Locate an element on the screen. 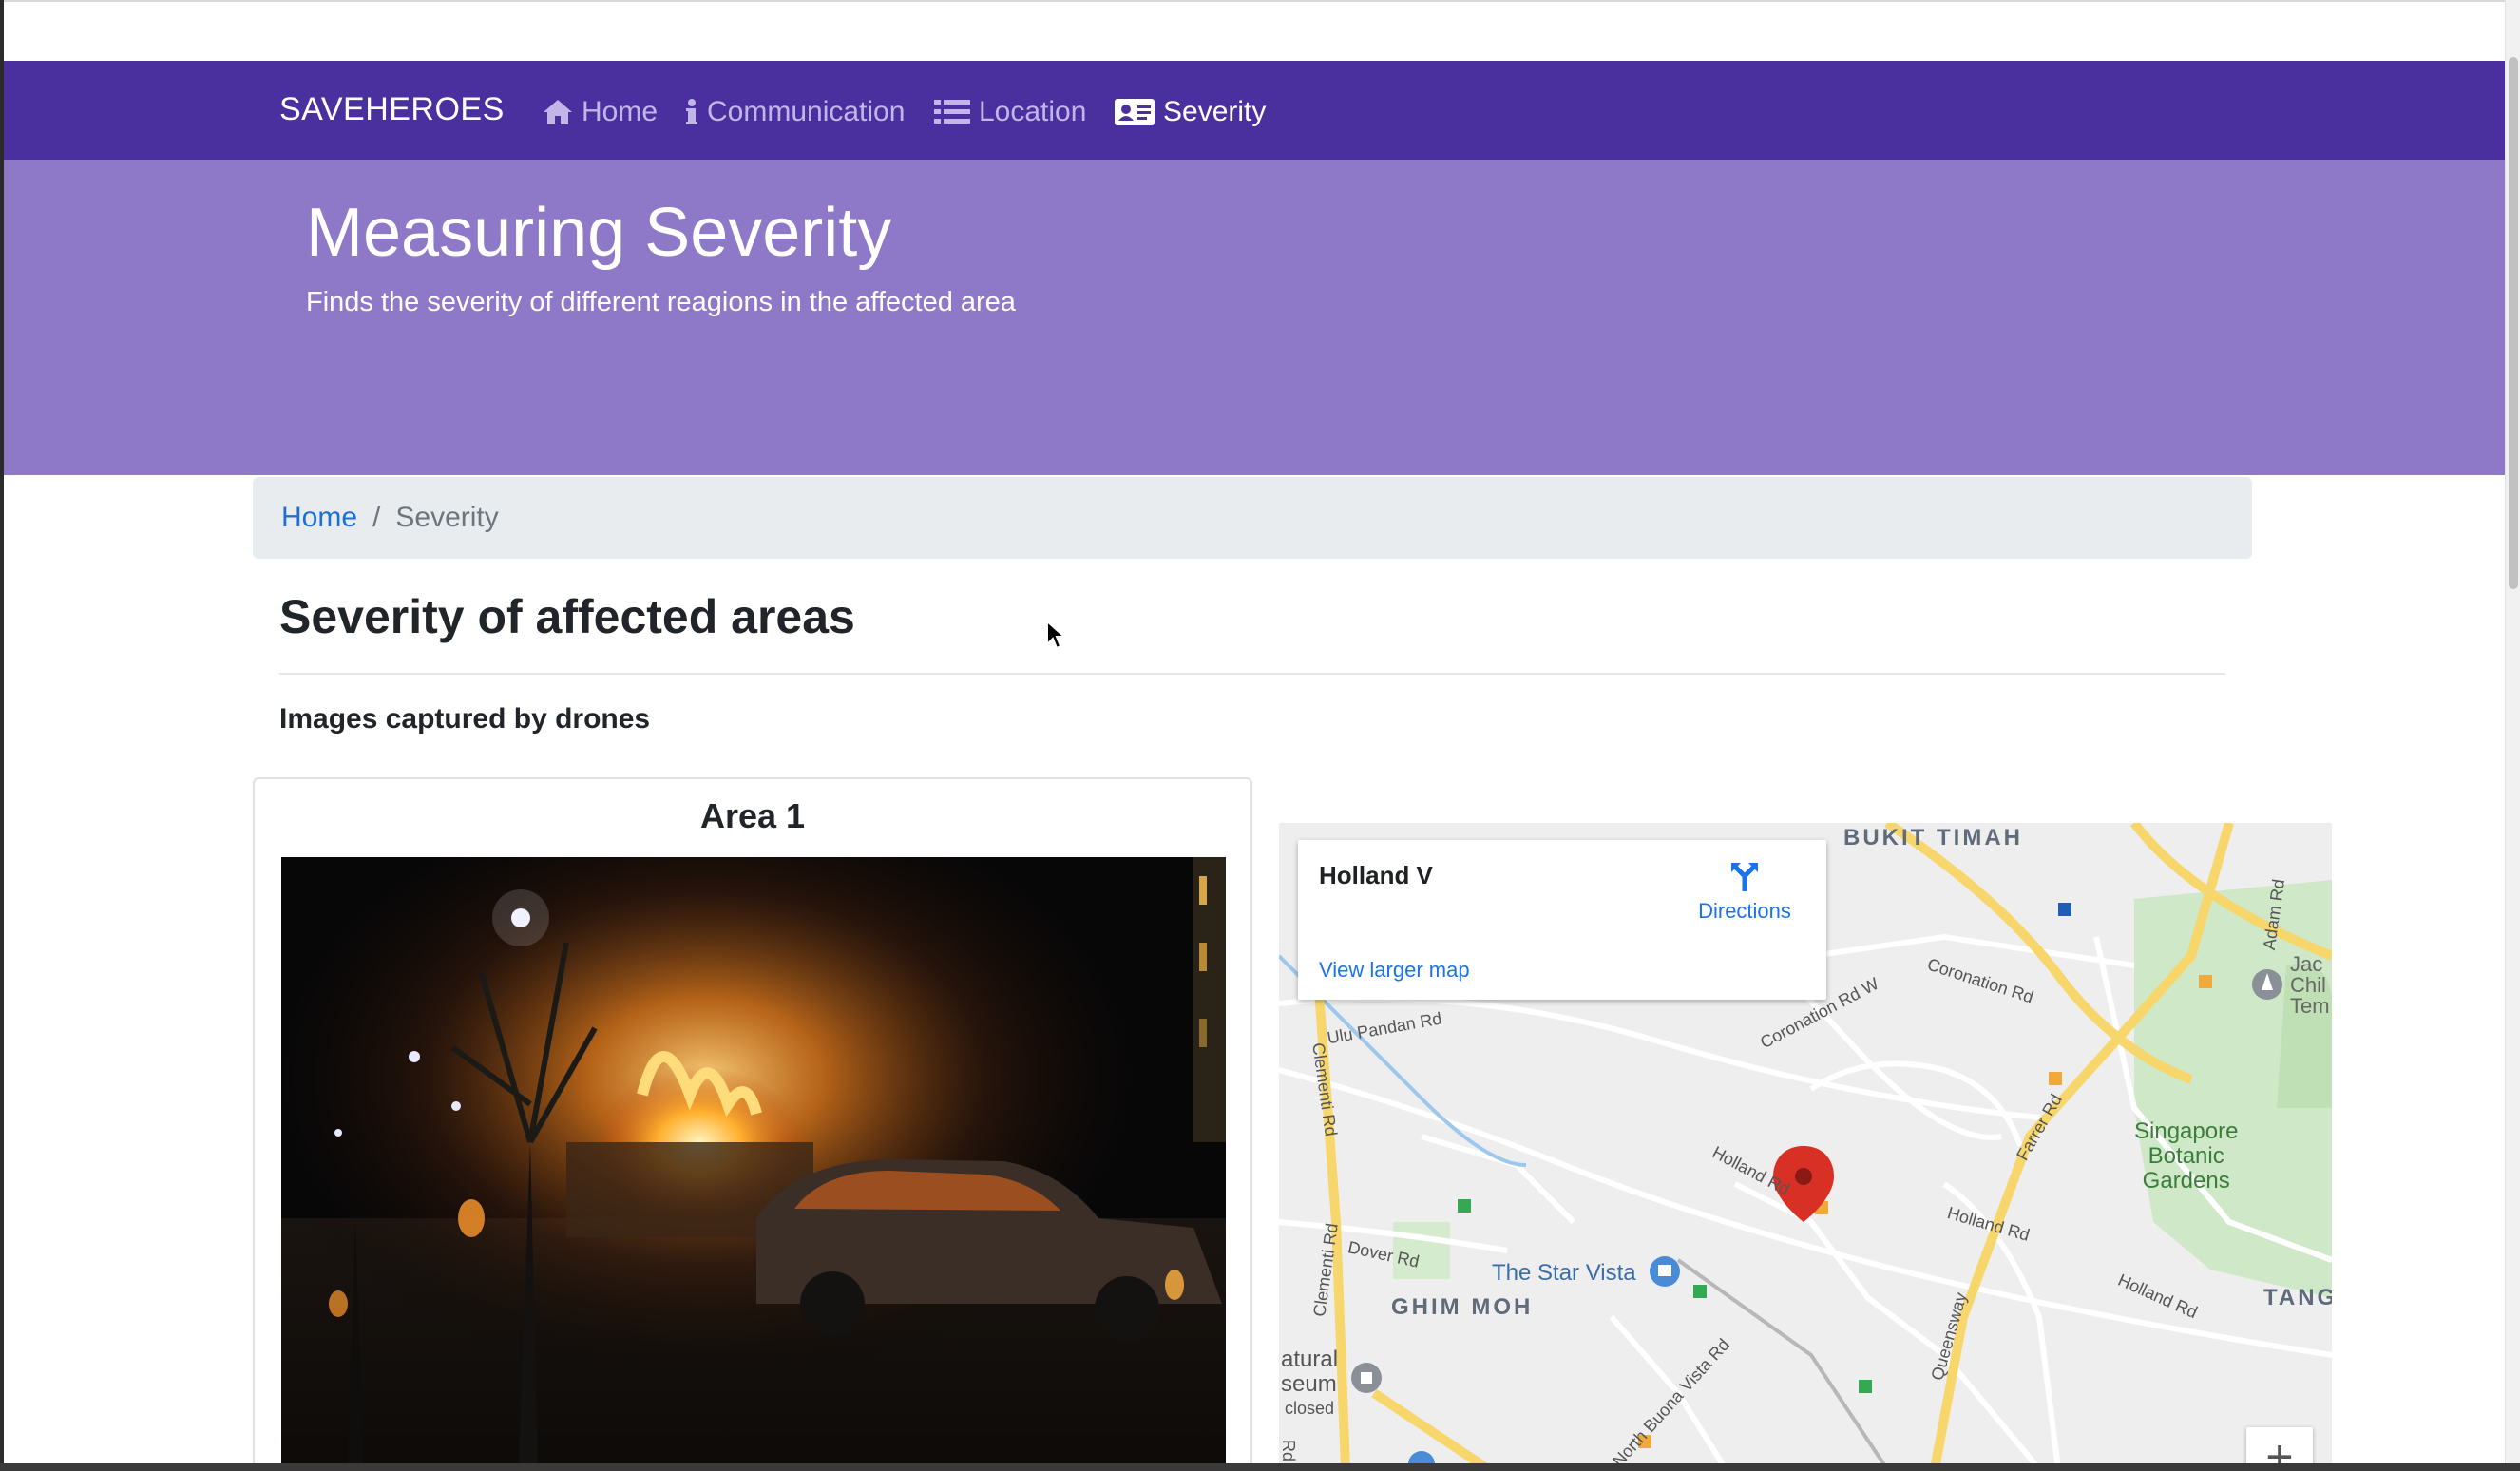  nav-link-location: Location is located at coordinates (1009, 112).